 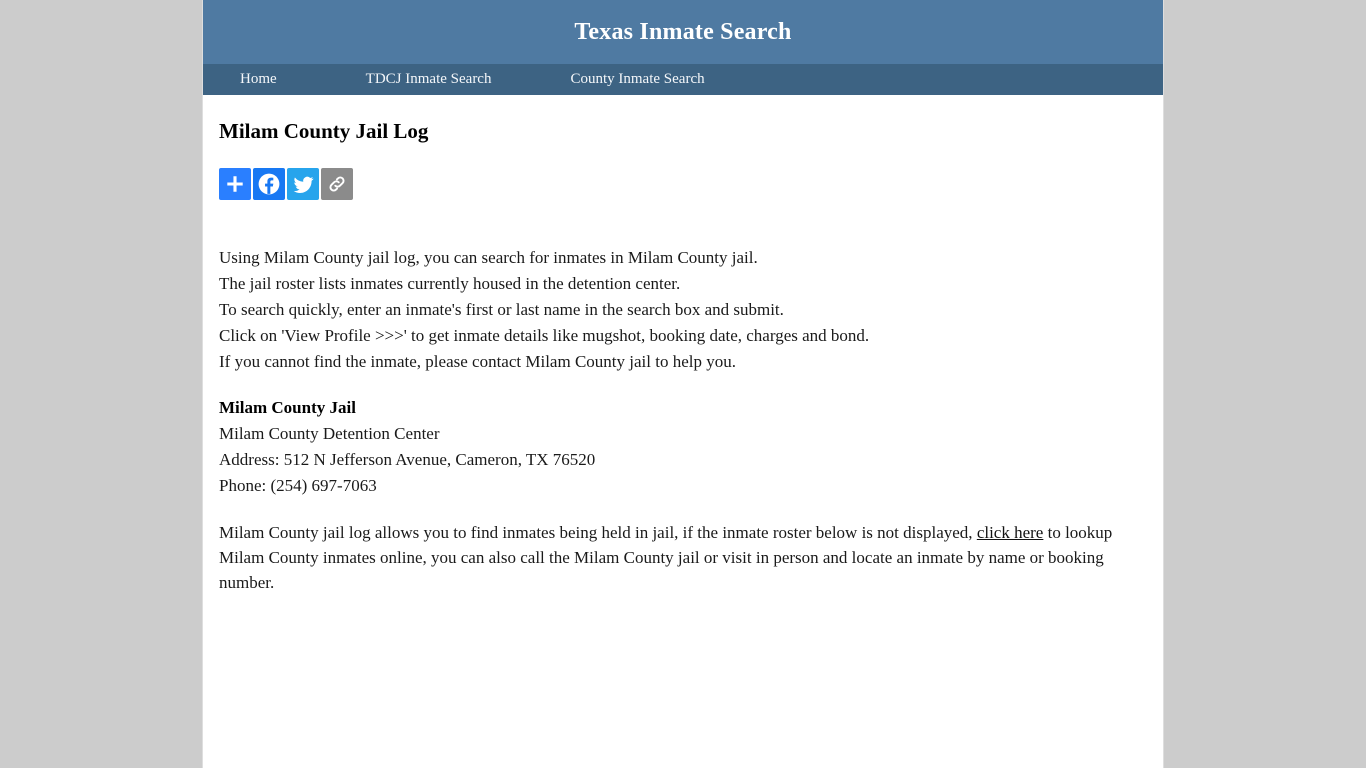 I want to click on twitter-icon, so click(x=303, y=184).